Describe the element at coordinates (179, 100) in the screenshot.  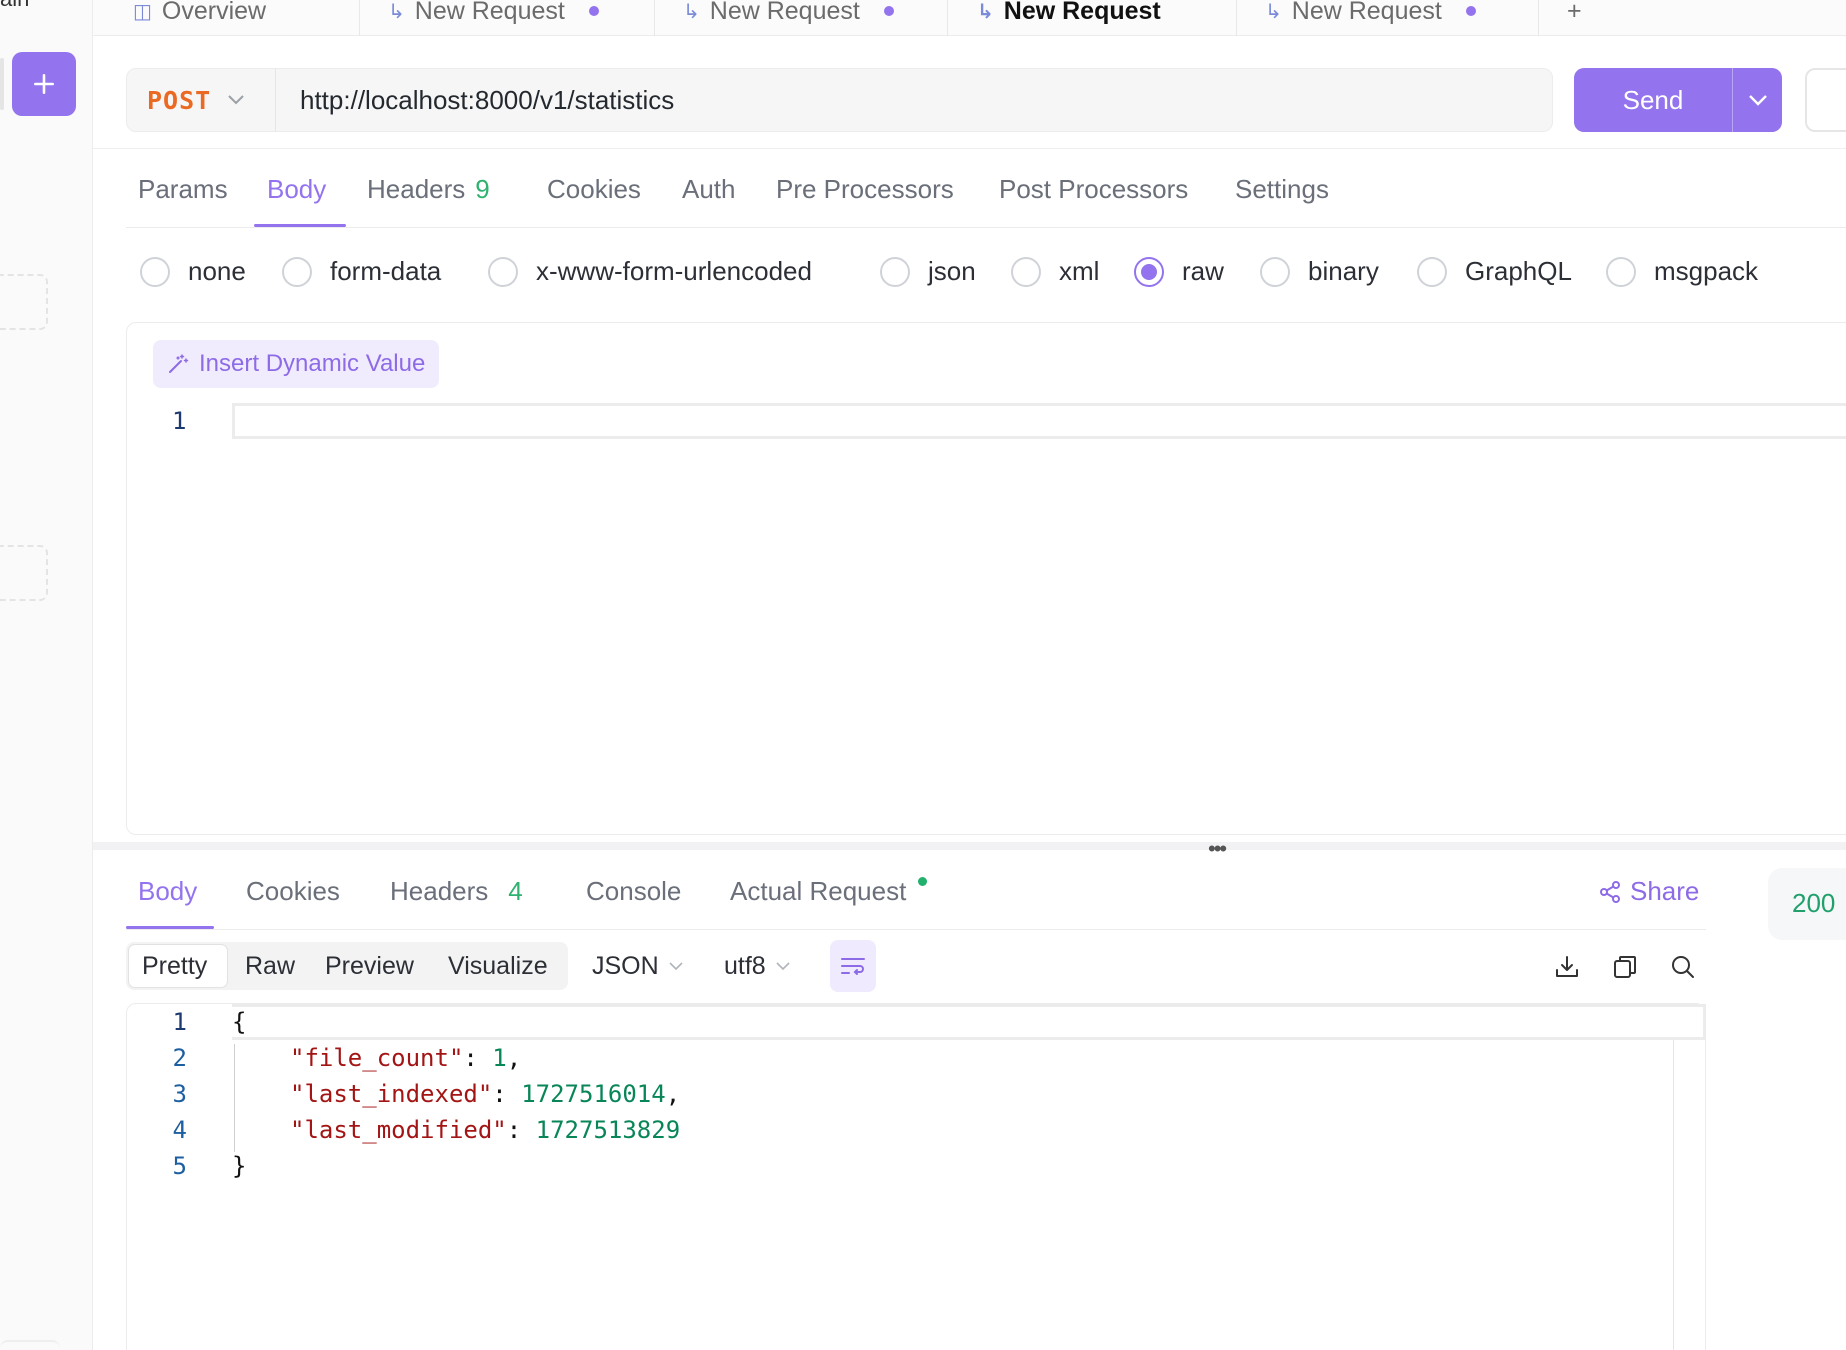
I see `method-label: POST` at that location.